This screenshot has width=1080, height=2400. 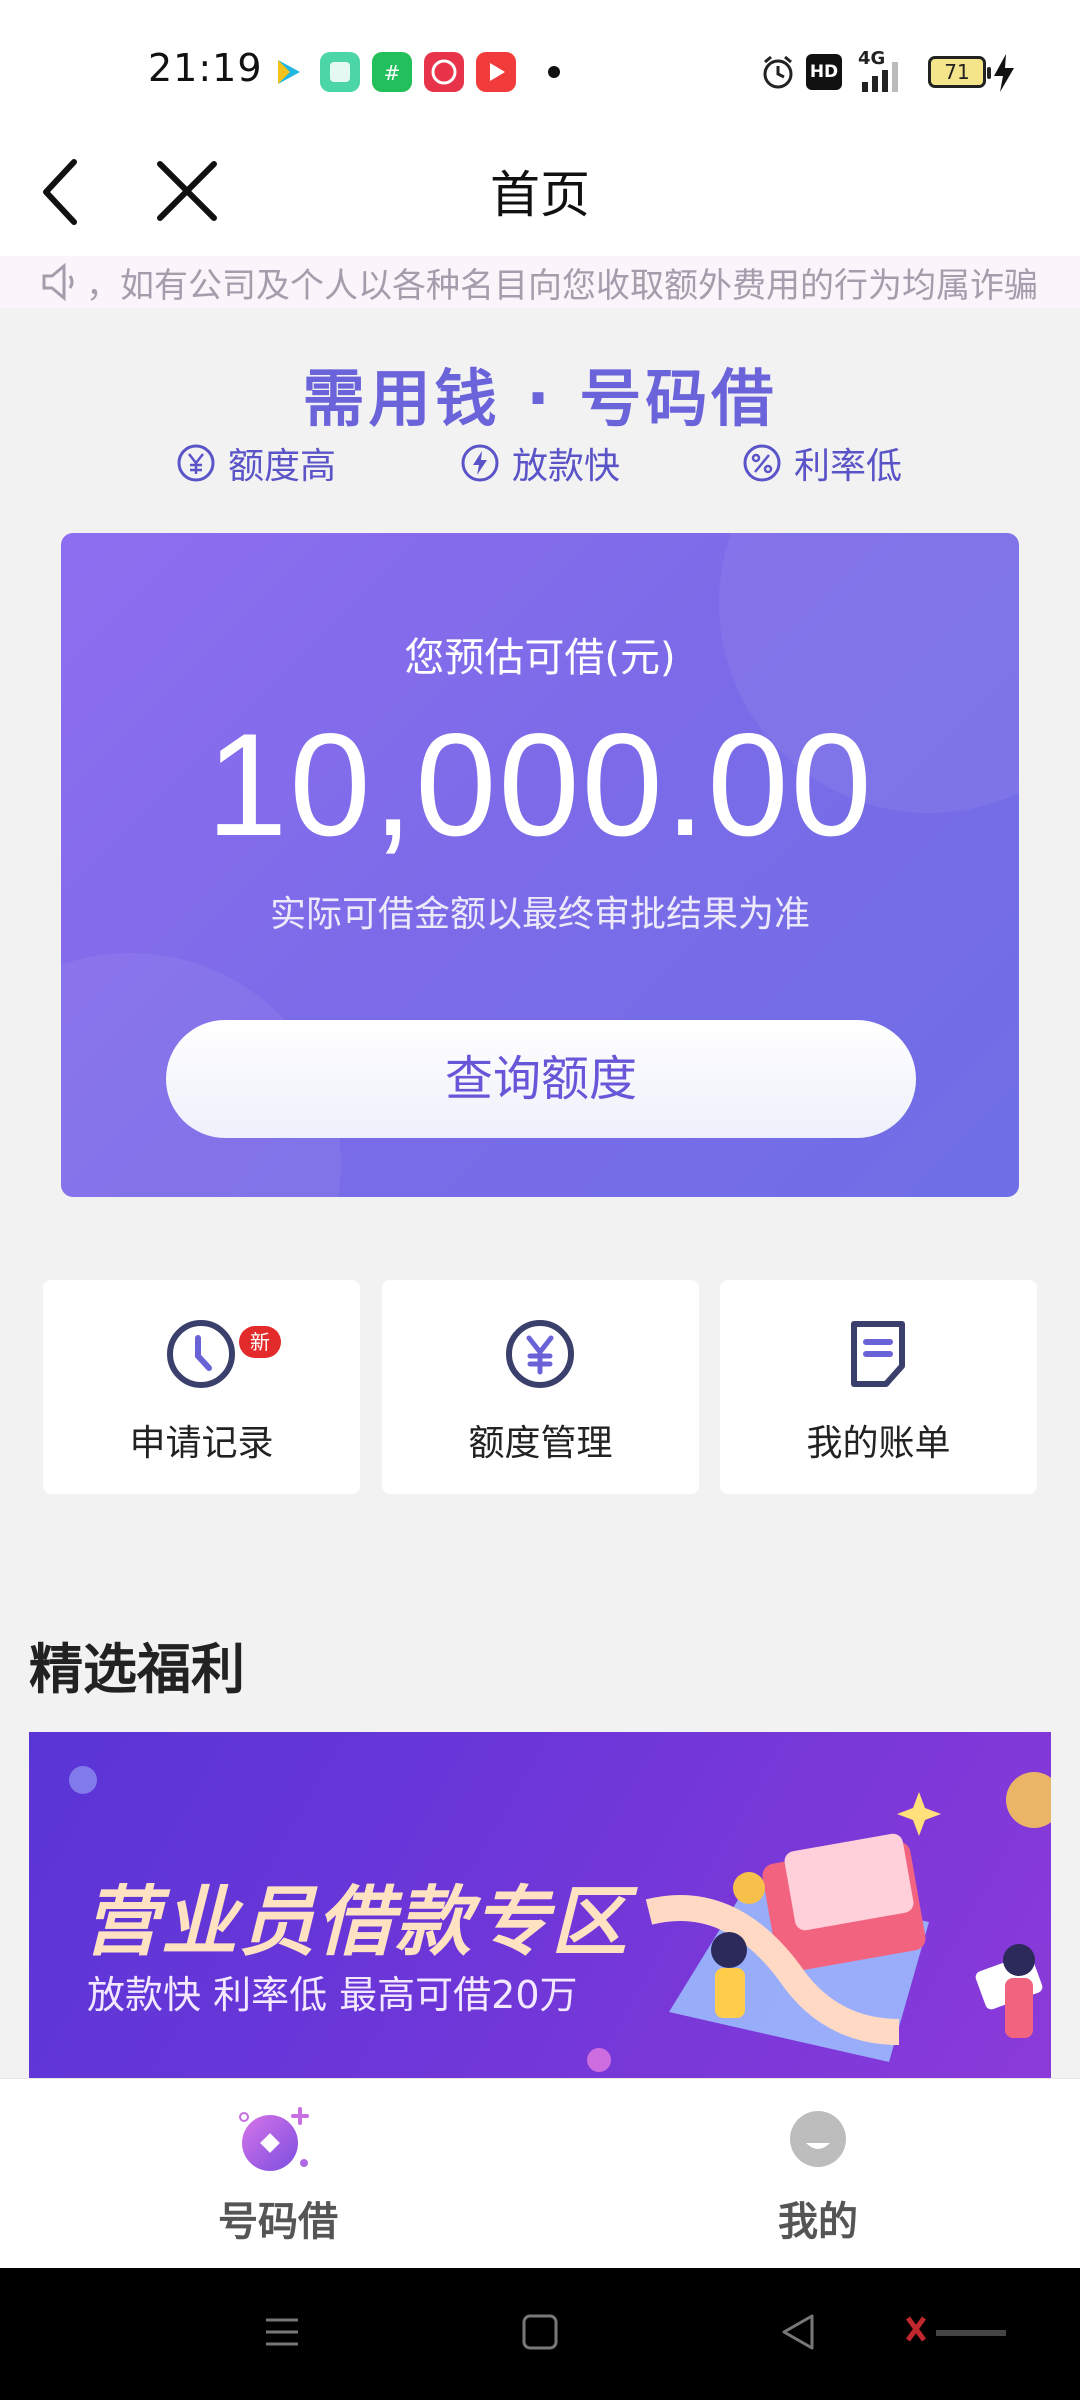 What do you see at coordinates (540, 1443) in the screenshot?
I see `action-label: 额度管理` at bounding box center [540, 1443].